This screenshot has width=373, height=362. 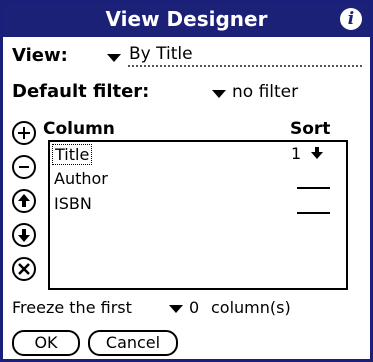 What do you see at coordinates (187, 310) in the screenshot?
I see `freeze-row: Freeze the first 0 column(s)` at bounding box center [187, 310].